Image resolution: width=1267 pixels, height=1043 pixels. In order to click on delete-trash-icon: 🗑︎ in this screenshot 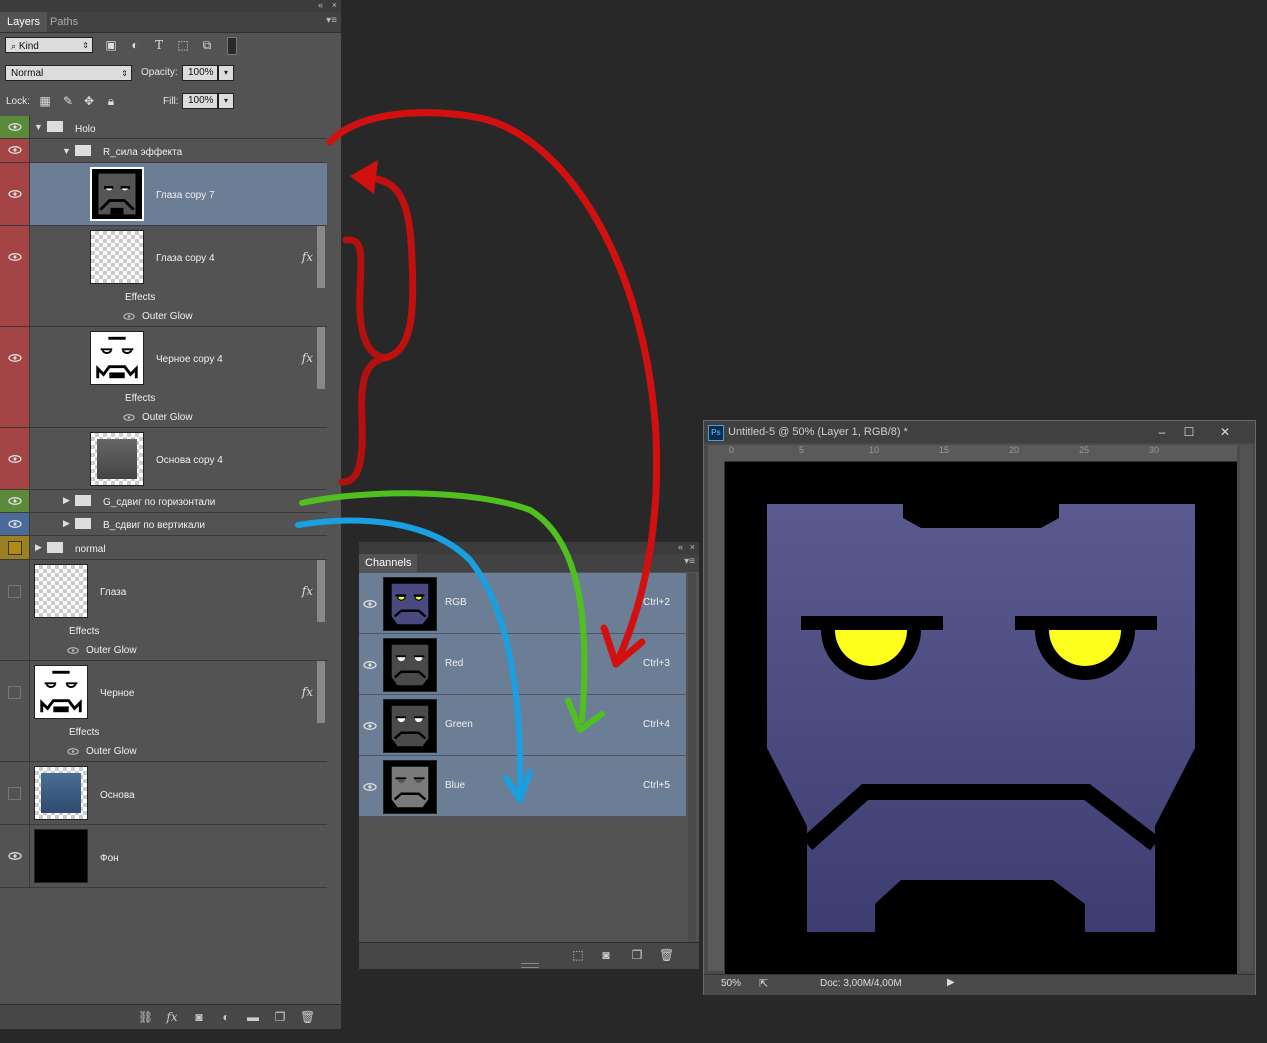, I will do `click(307, 1017)`.